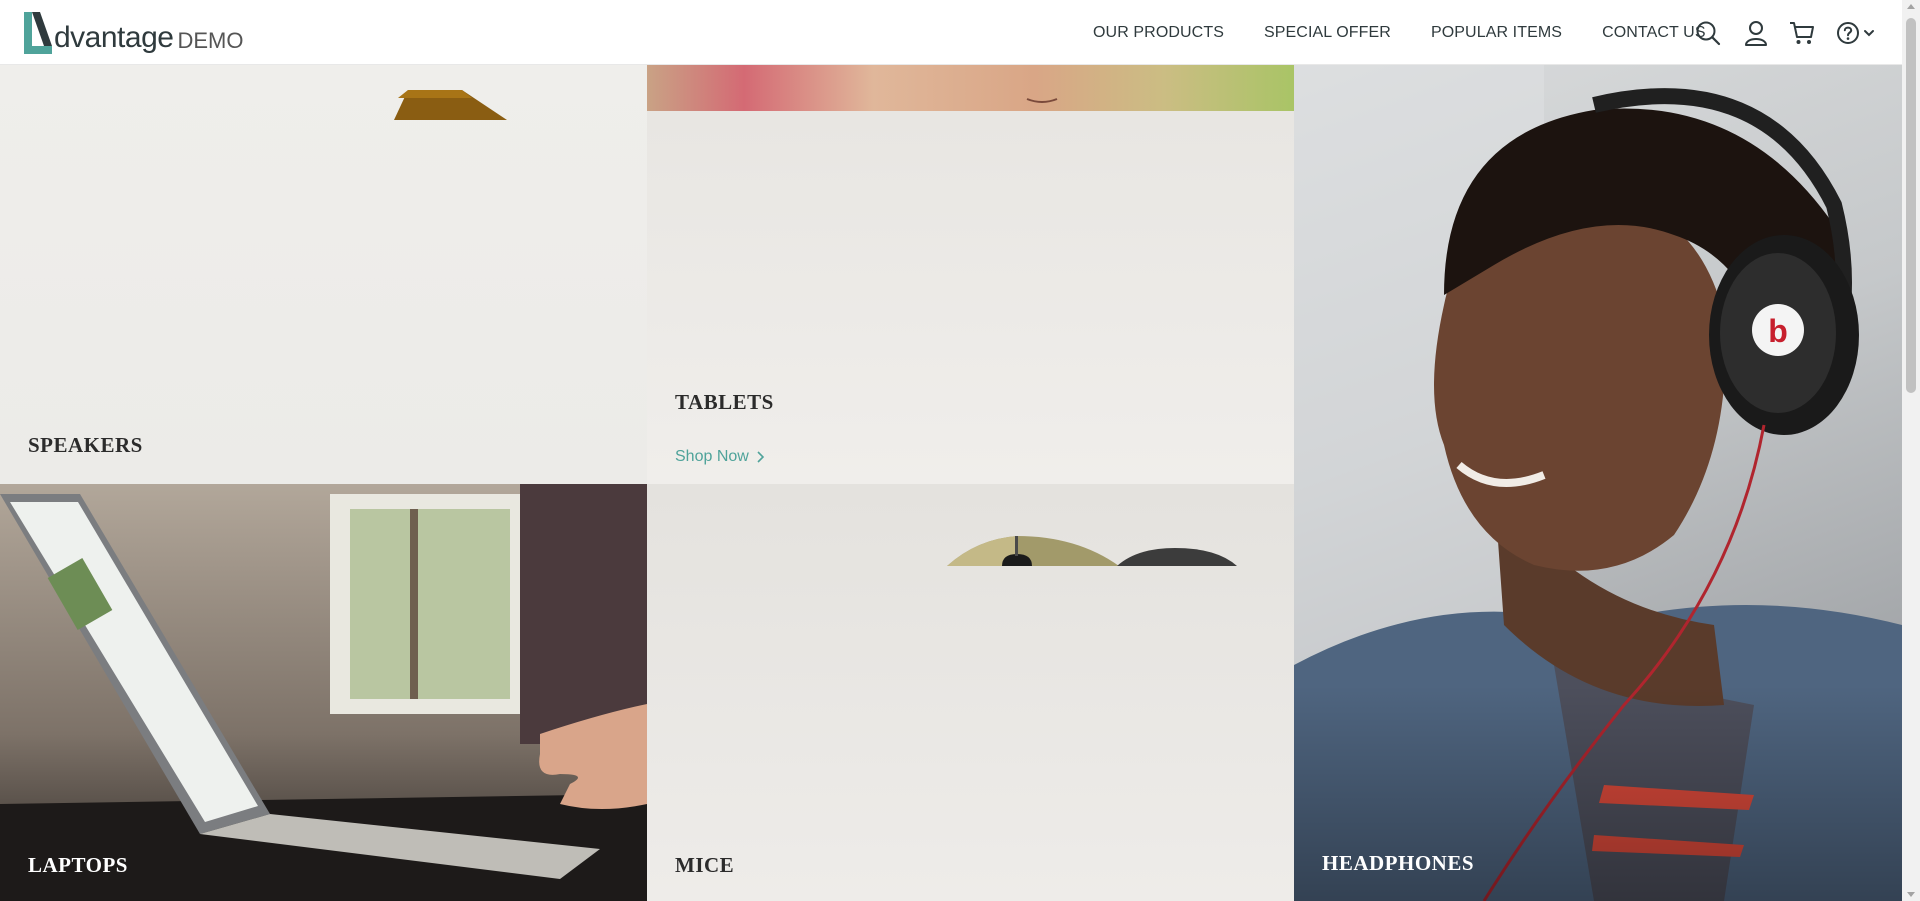 The height and width of the screenshot is (901, 1920). I want to click on scroll-thumb, so click(1911, 205).